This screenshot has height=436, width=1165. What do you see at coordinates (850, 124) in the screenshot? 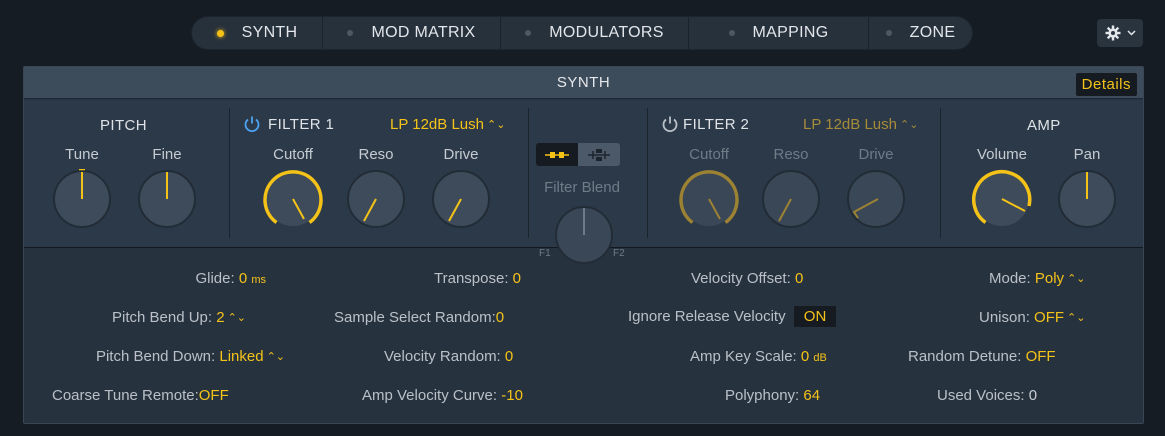
I see `filter2-type-value: LP 12dB Lush` at bounding box center [850, 124].